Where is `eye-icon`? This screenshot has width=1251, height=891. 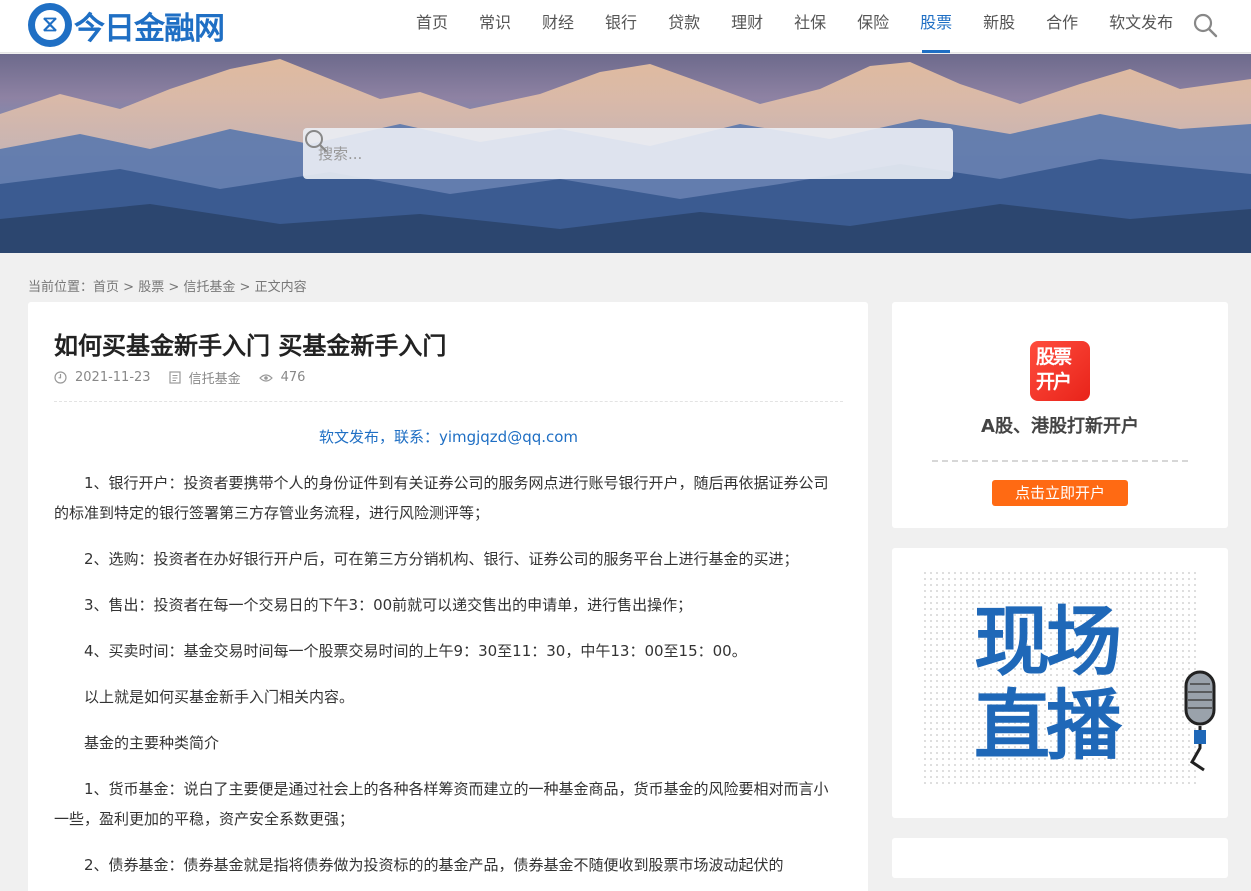 eye-icon is located at coordinates (265, 377).